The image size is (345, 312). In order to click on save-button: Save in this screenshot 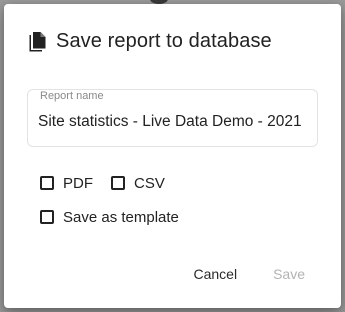, I will do `click(289, 274)`.